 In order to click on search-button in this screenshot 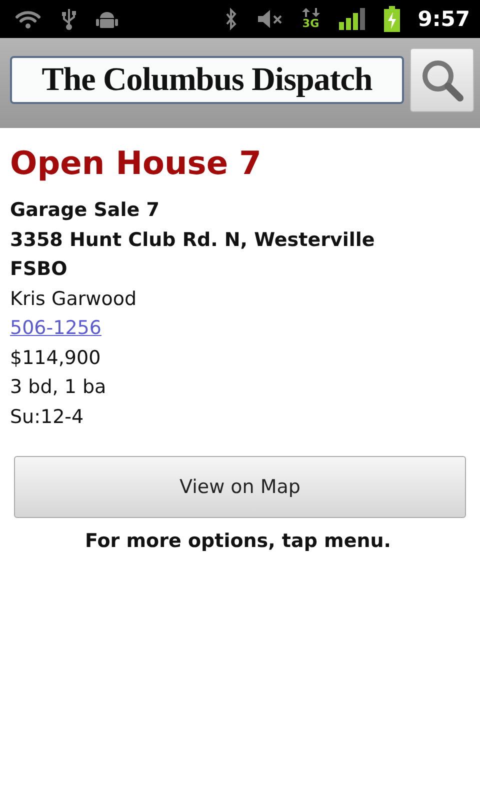, I will do `click(442, 80)`.